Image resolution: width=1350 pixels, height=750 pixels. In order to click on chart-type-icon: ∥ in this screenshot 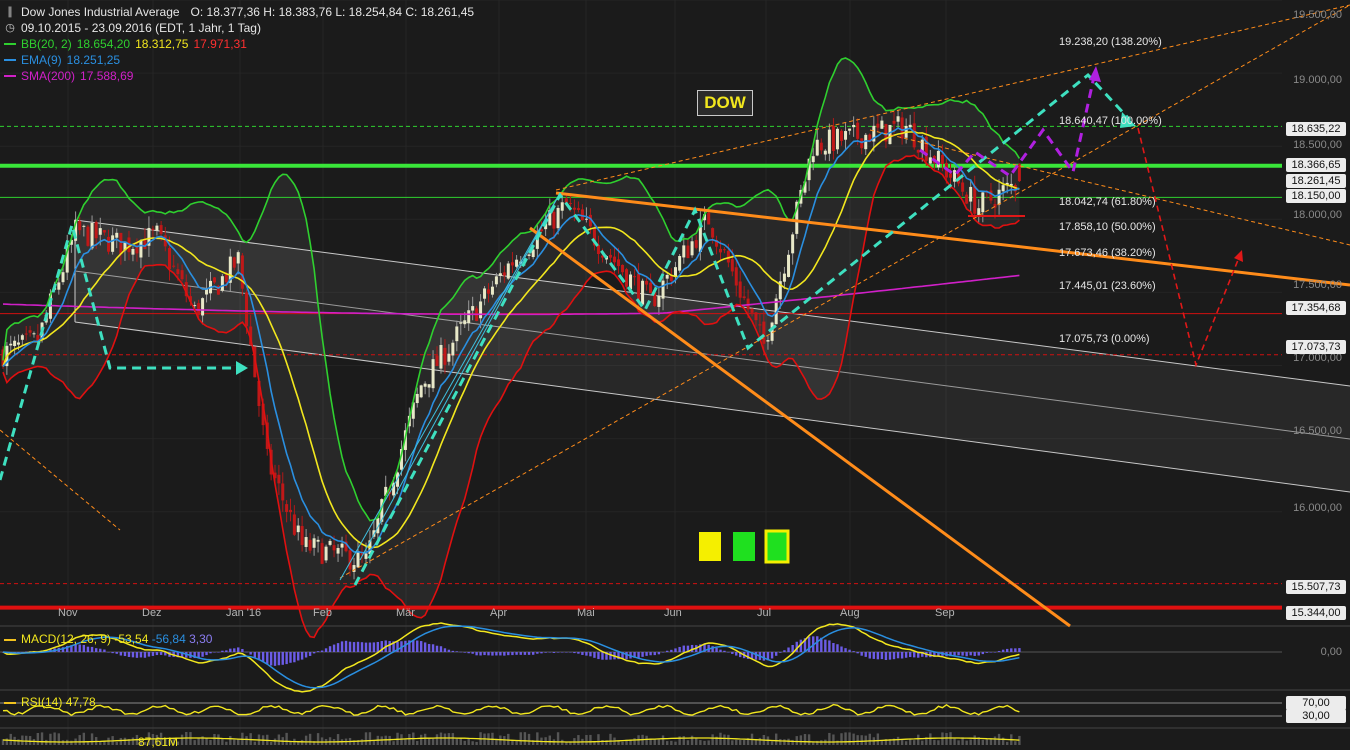, I will do `click(10, 12)`.